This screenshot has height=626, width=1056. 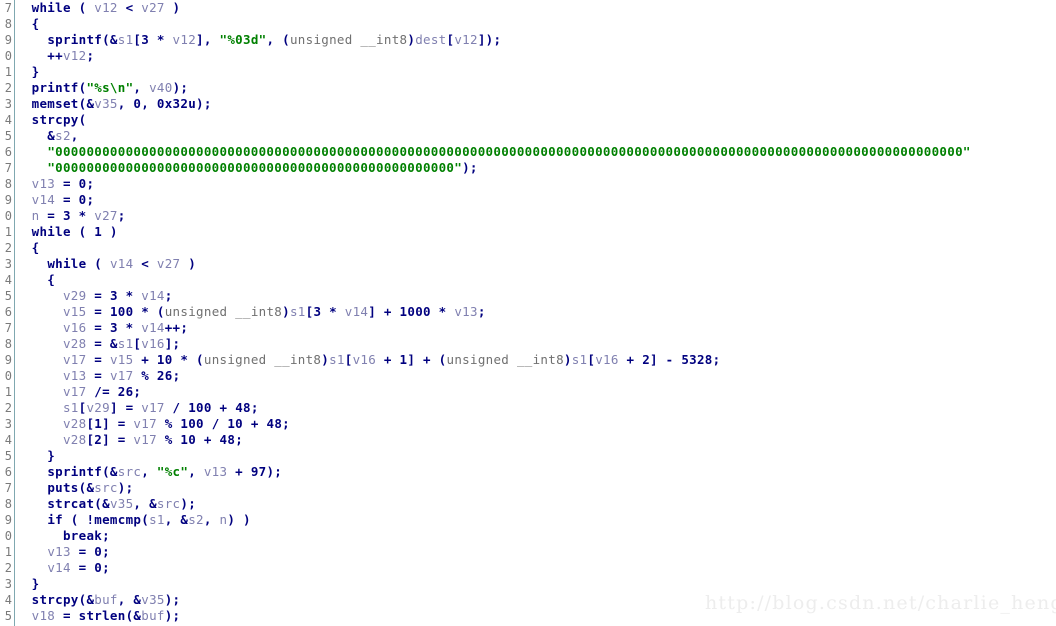 I want to click on code-token-kw: if, so click(x=55, y=519).